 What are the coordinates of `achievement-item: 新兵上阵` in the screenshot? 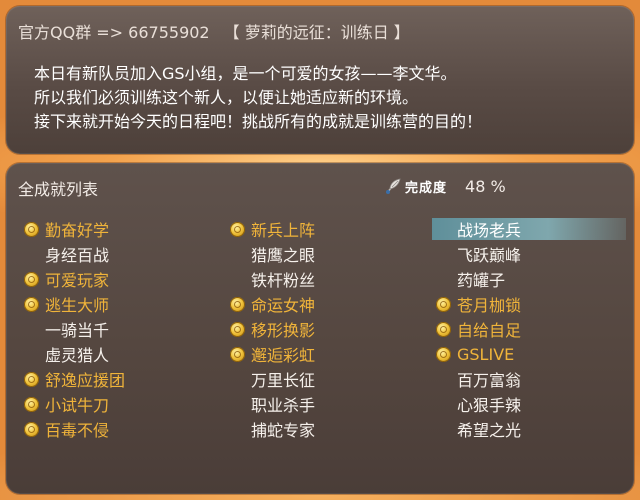 It's located at (272, 229).